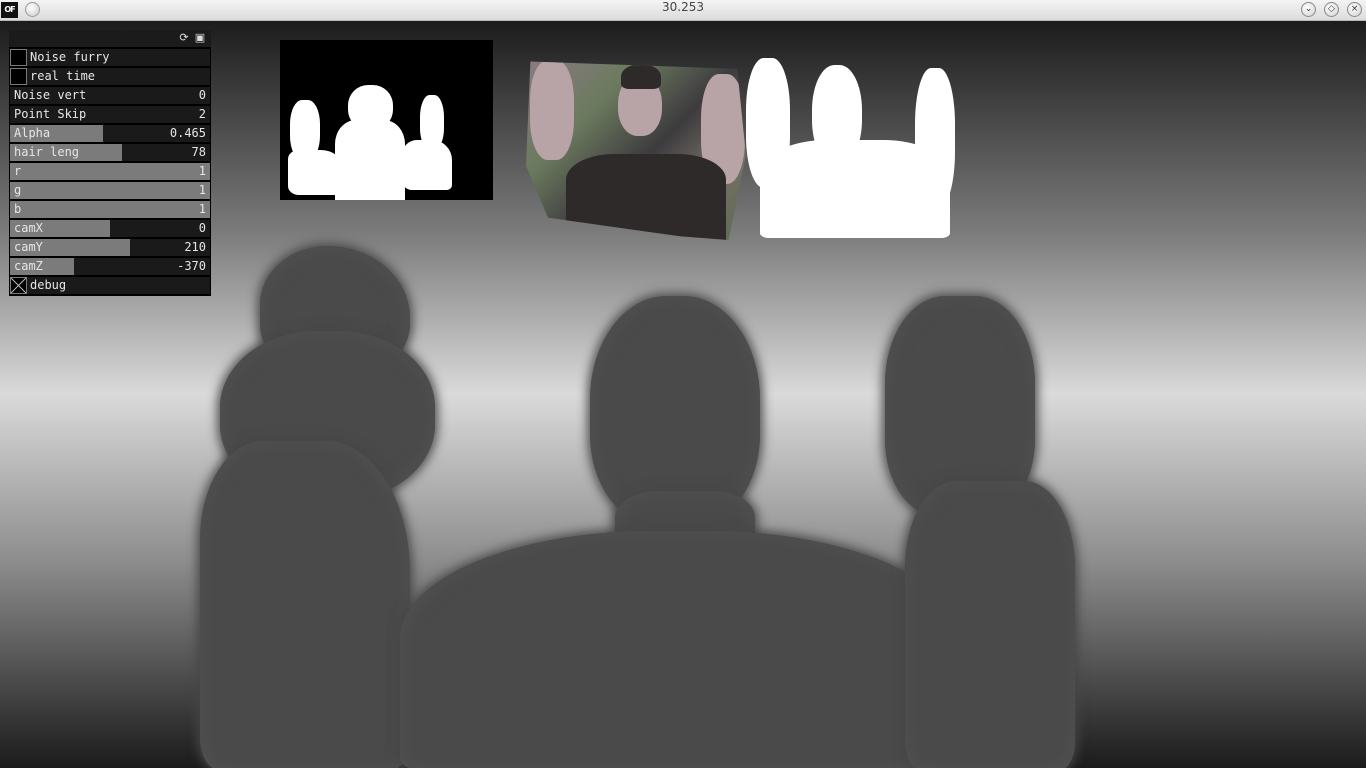  I want to click on slider-cam-x: camX 0, so click(110, 228).